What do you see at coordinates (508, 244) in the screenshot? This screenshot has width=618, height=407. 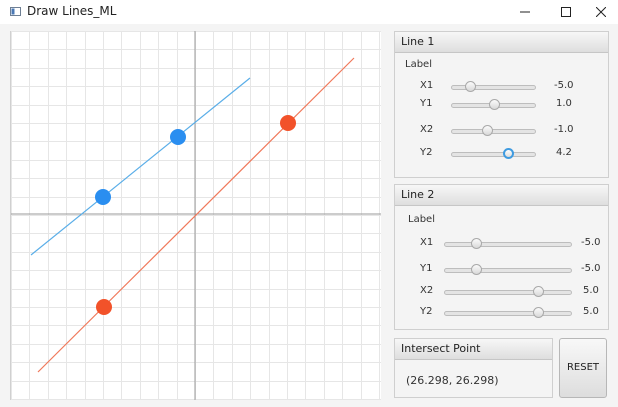 I see `line2-x1-slider-track` at bounding box center [508, 244].